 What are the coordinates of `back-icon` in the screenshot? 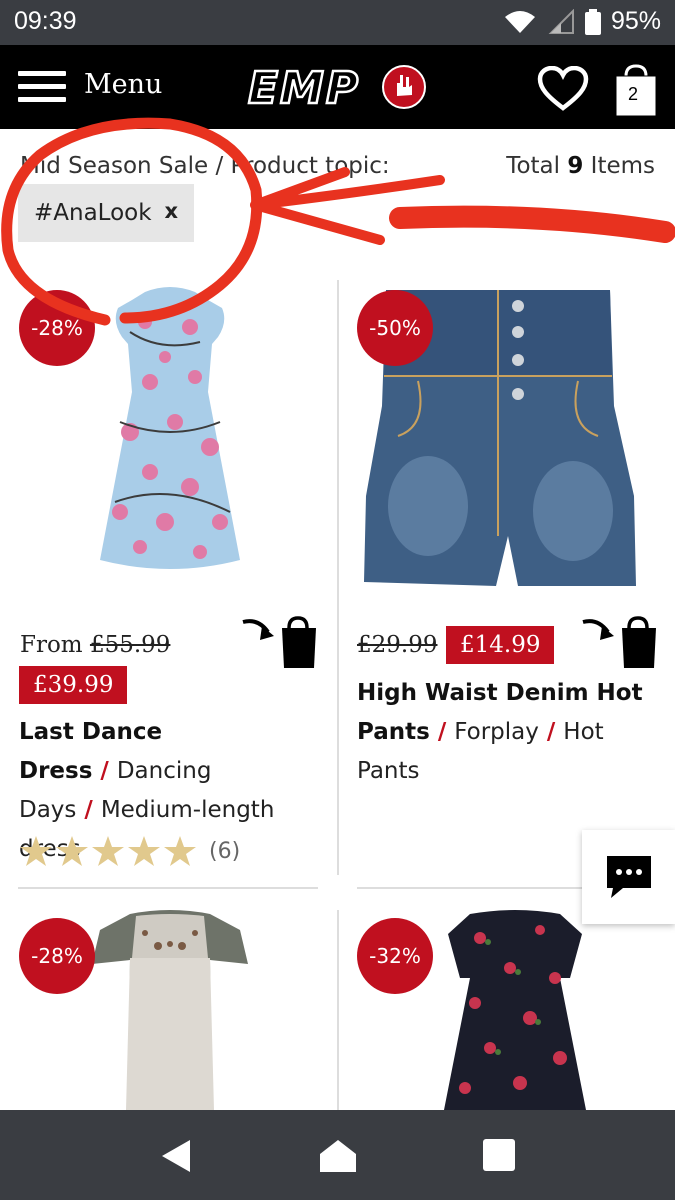 It's located at (176, 1156).